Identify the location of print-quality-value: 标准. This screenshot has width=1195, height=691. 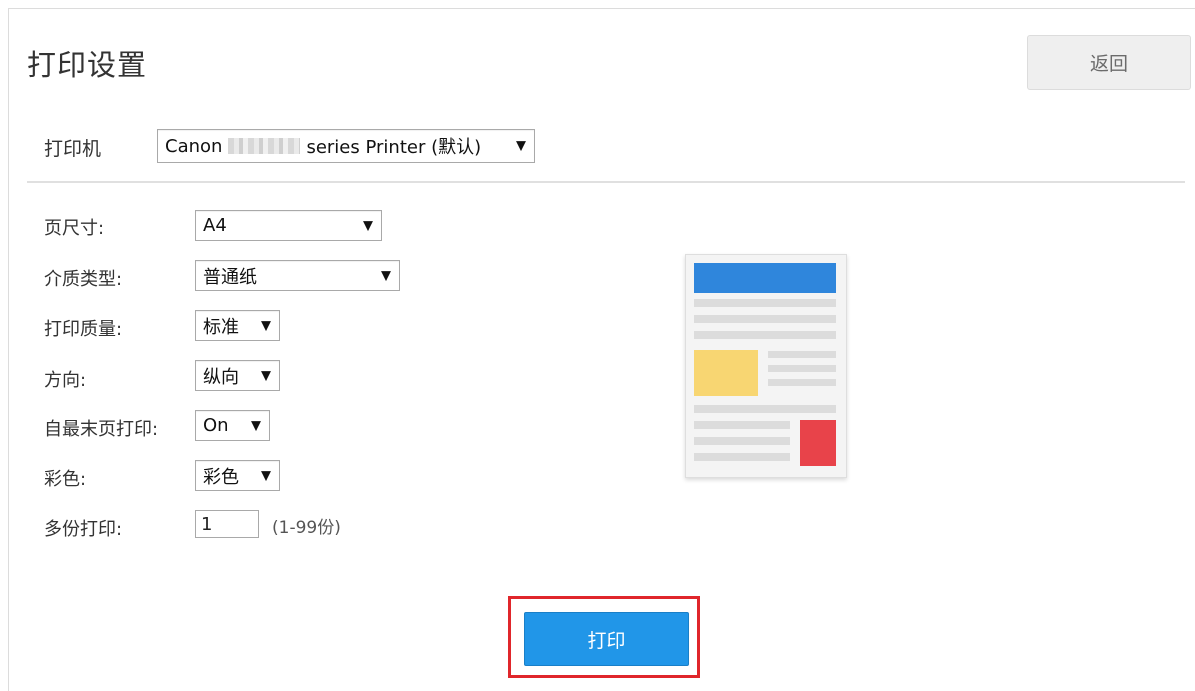
(221, 327).